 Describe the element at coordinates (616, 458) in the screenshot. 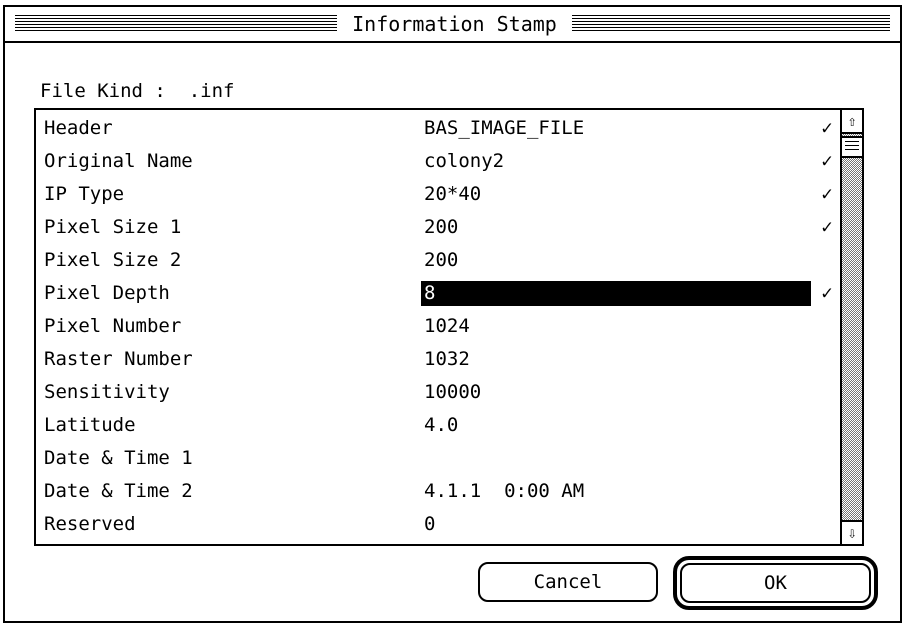

I see `field-value` at that location.